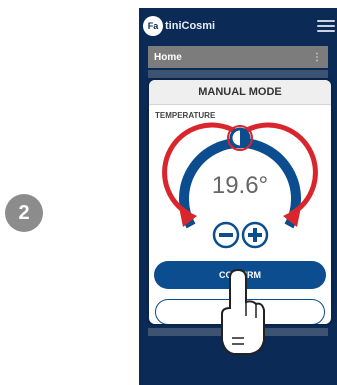 The width and height of the screenshot is (337, 385). Describe the element at coordinates (317, 57) in the screenshot. I see `more-vertical-icon: ⋮` at that location.